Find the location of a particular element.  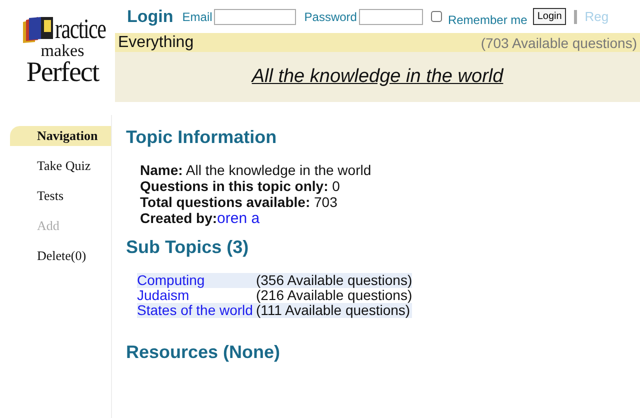

sub-topic-link: Computing is located at coordinates (196, 280).